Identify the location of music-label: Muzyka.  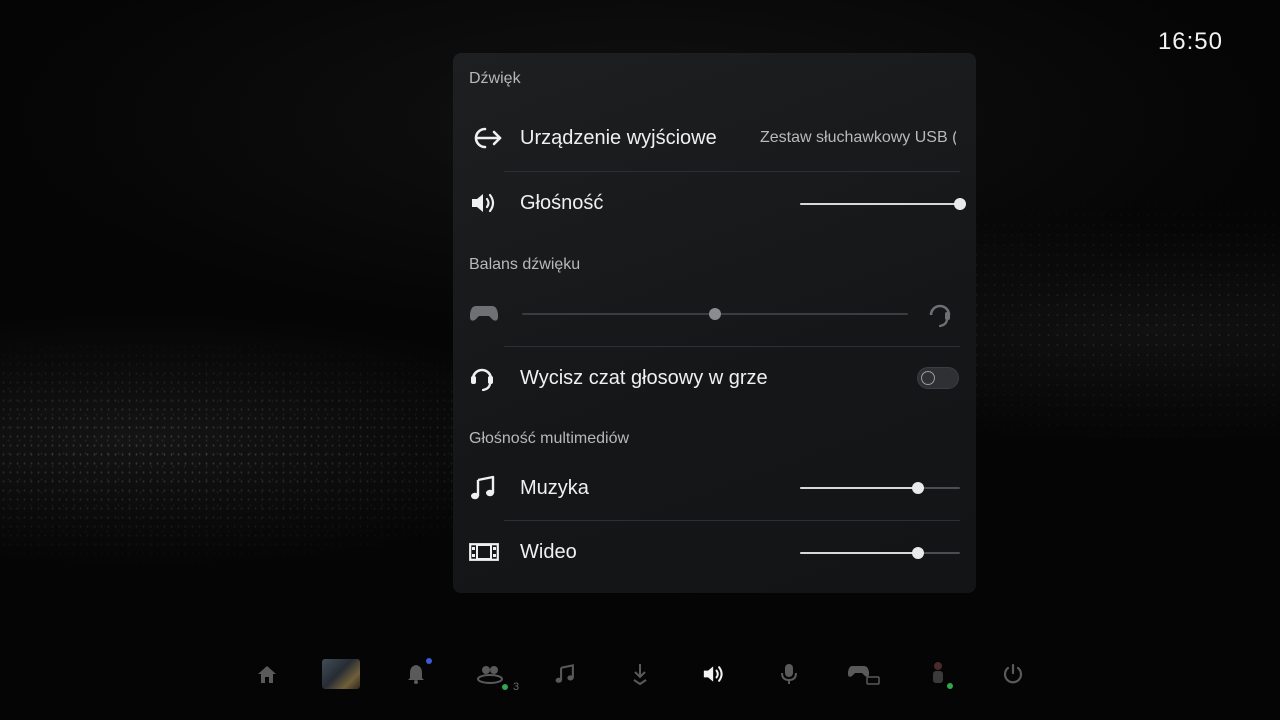
(554, 487).